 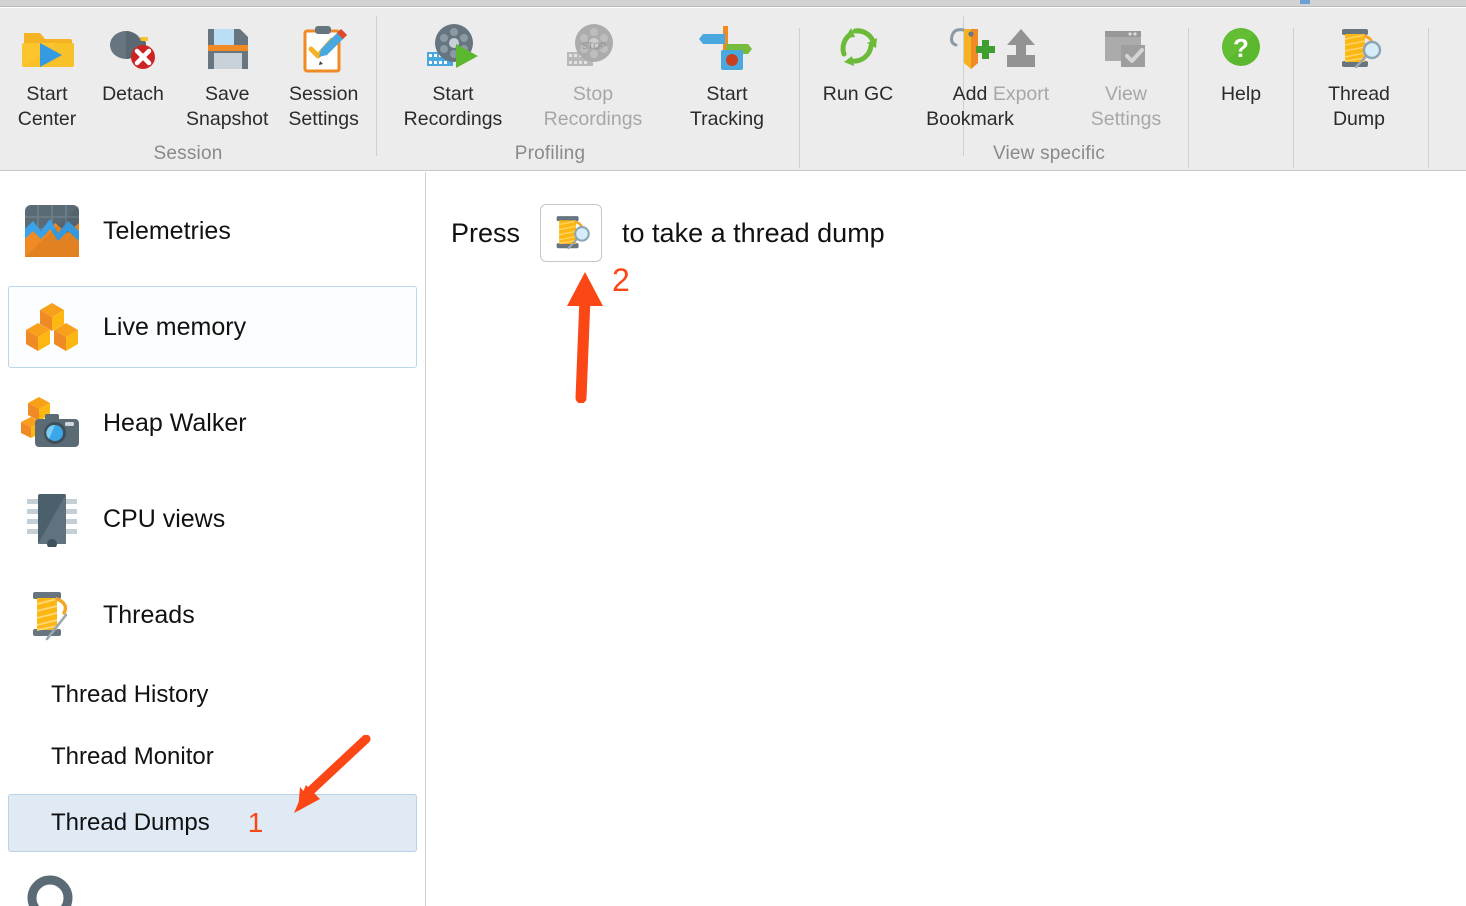 What do you see at coordinates (594, 46) in the screenshot?
I see `svg-text: STOP` at bounding box center [594, 46].